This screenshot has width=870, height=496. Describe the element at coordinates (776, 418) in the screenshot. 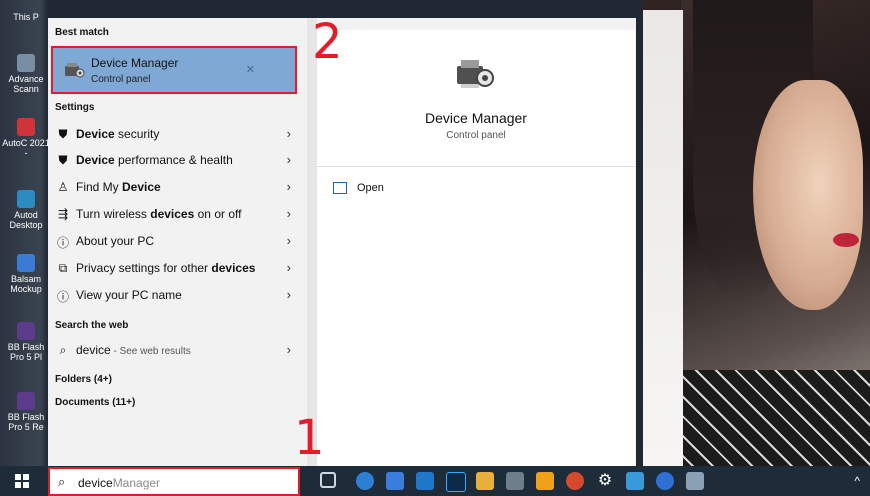

I see `photo-cloth` at that location.